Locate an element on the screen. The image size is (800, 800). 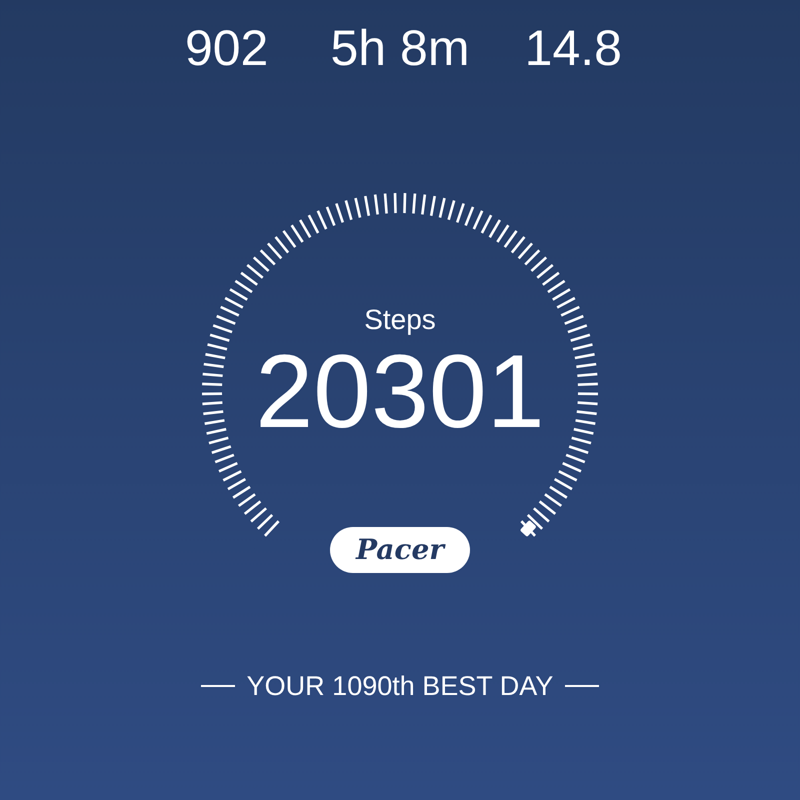
best-day-text: YOUR 1090th BEST DAY is located at coordinates (400, 686).